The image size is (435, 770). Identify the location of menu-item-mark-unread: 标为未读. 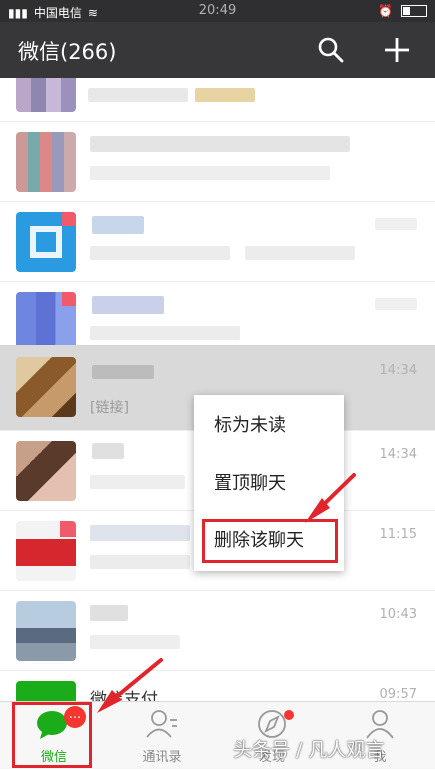
(269, 426).